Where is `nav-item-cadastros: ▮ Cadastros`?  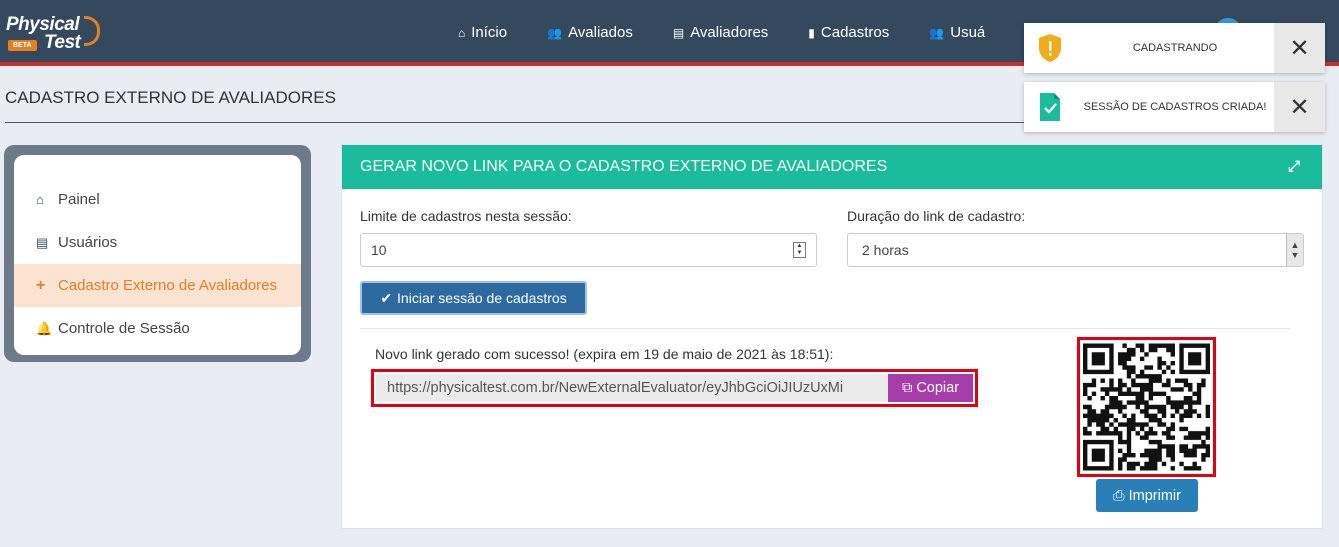 nav-item-cadastros: ▮ Cadastros is located at coordinates (848, 32).